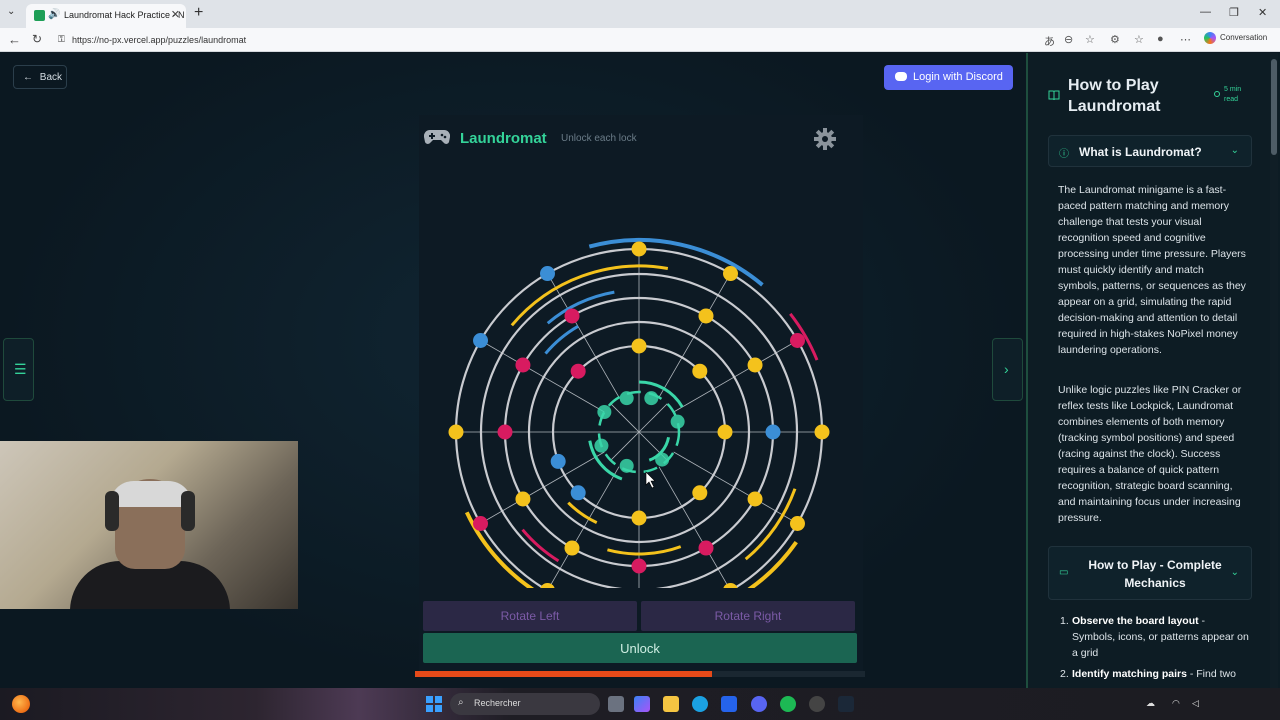 Image resolution: width=1280 pixels, height=720 pixels. Describe the element at coordinates (14, 39) in the screenshot. I see `back-nav-icon: ←` at that location.